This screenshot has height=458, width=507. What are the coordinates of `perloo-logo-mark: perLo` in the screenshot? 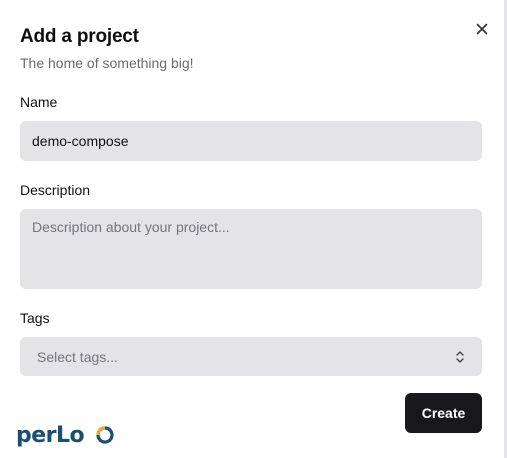 It's located at (65, 435).